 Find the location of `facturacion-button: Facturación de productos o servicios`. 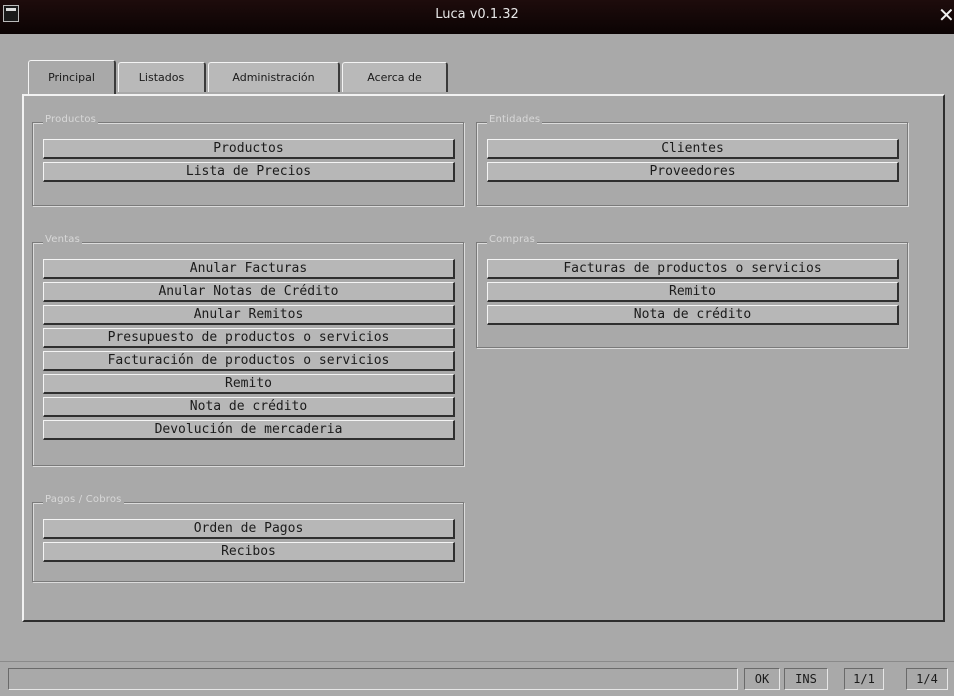

facturacion-button: Facturación de productos o servicios is located at coordinates (249, 361).